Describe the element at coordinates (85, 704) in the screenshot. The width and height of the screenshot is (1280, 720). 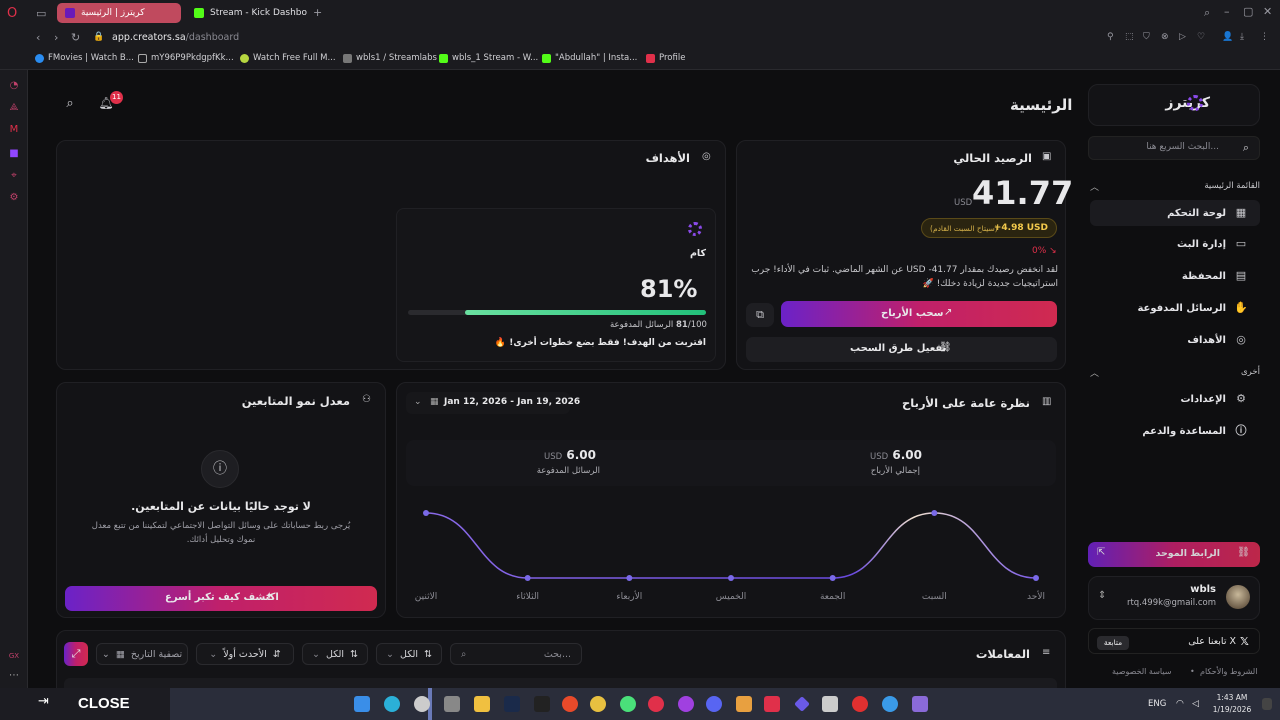
I see `close-overlay: ⇥ CLOSE` at that location.